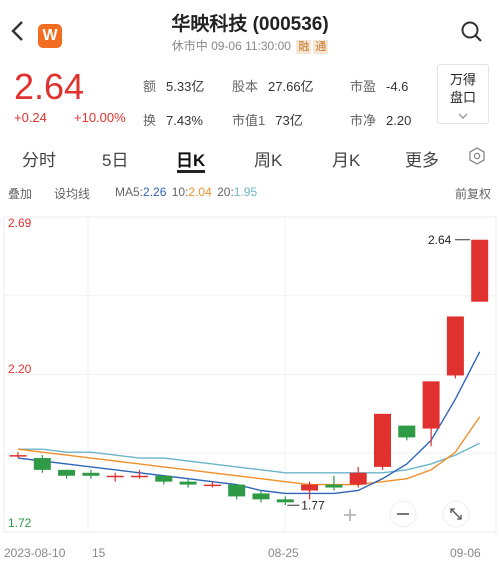 The width and height of the screenshot is (500, 567). I want to click on set-ma-button: 设均线, so click(72, 193).